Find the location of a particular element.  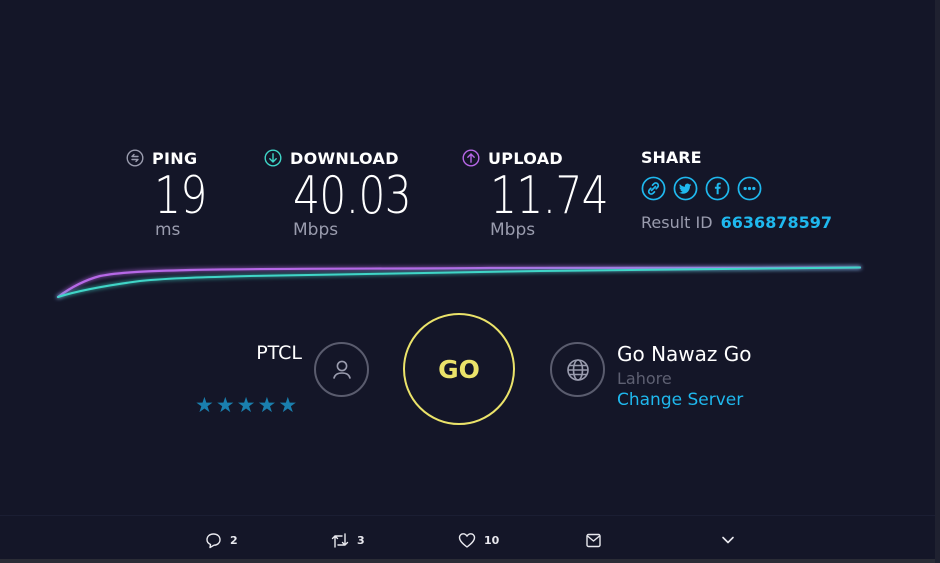

reply-button: 2 is located at coordinates (221, 540).